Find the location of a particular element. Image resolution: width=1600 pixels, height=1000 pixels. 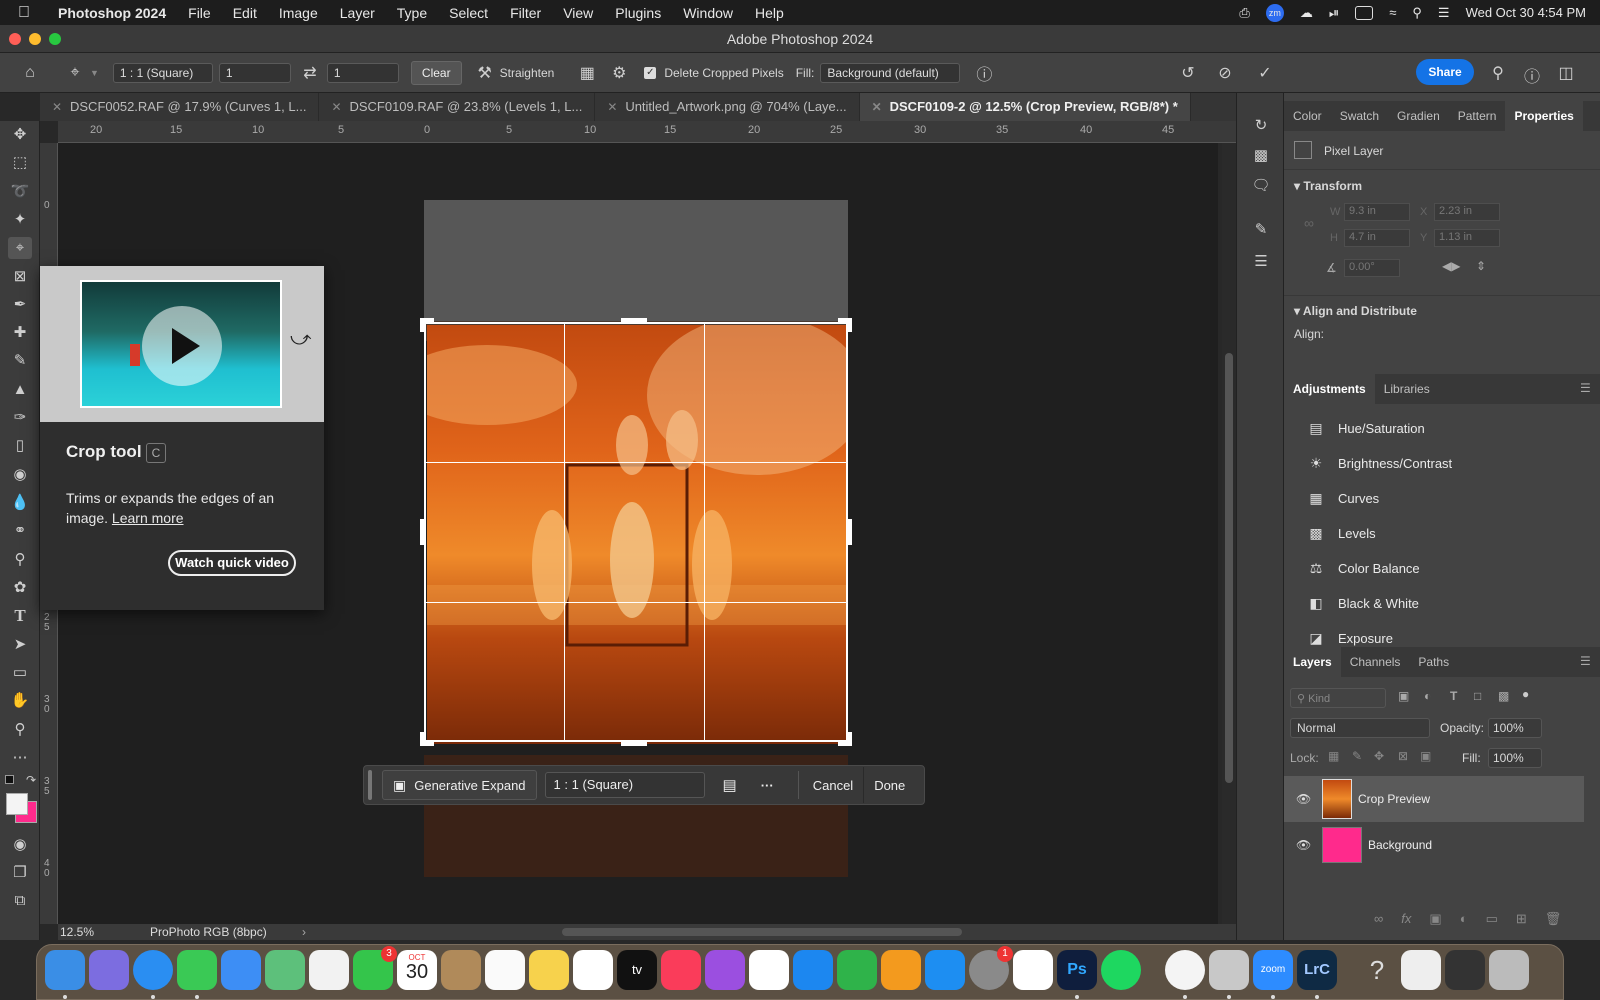

filter-smart-object-icon: ▩ is located at coordinates (1503, 696).